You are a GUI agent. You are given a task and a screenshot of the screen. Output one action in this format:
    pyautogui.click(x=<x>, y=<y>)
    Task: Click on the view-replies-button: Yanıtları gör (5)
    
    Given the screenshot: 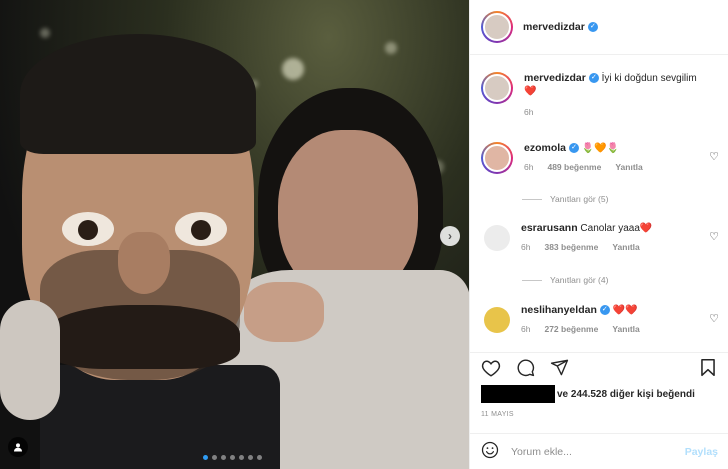 What is the action you would take?
    pyautogui.click(x=565, y=199)
    